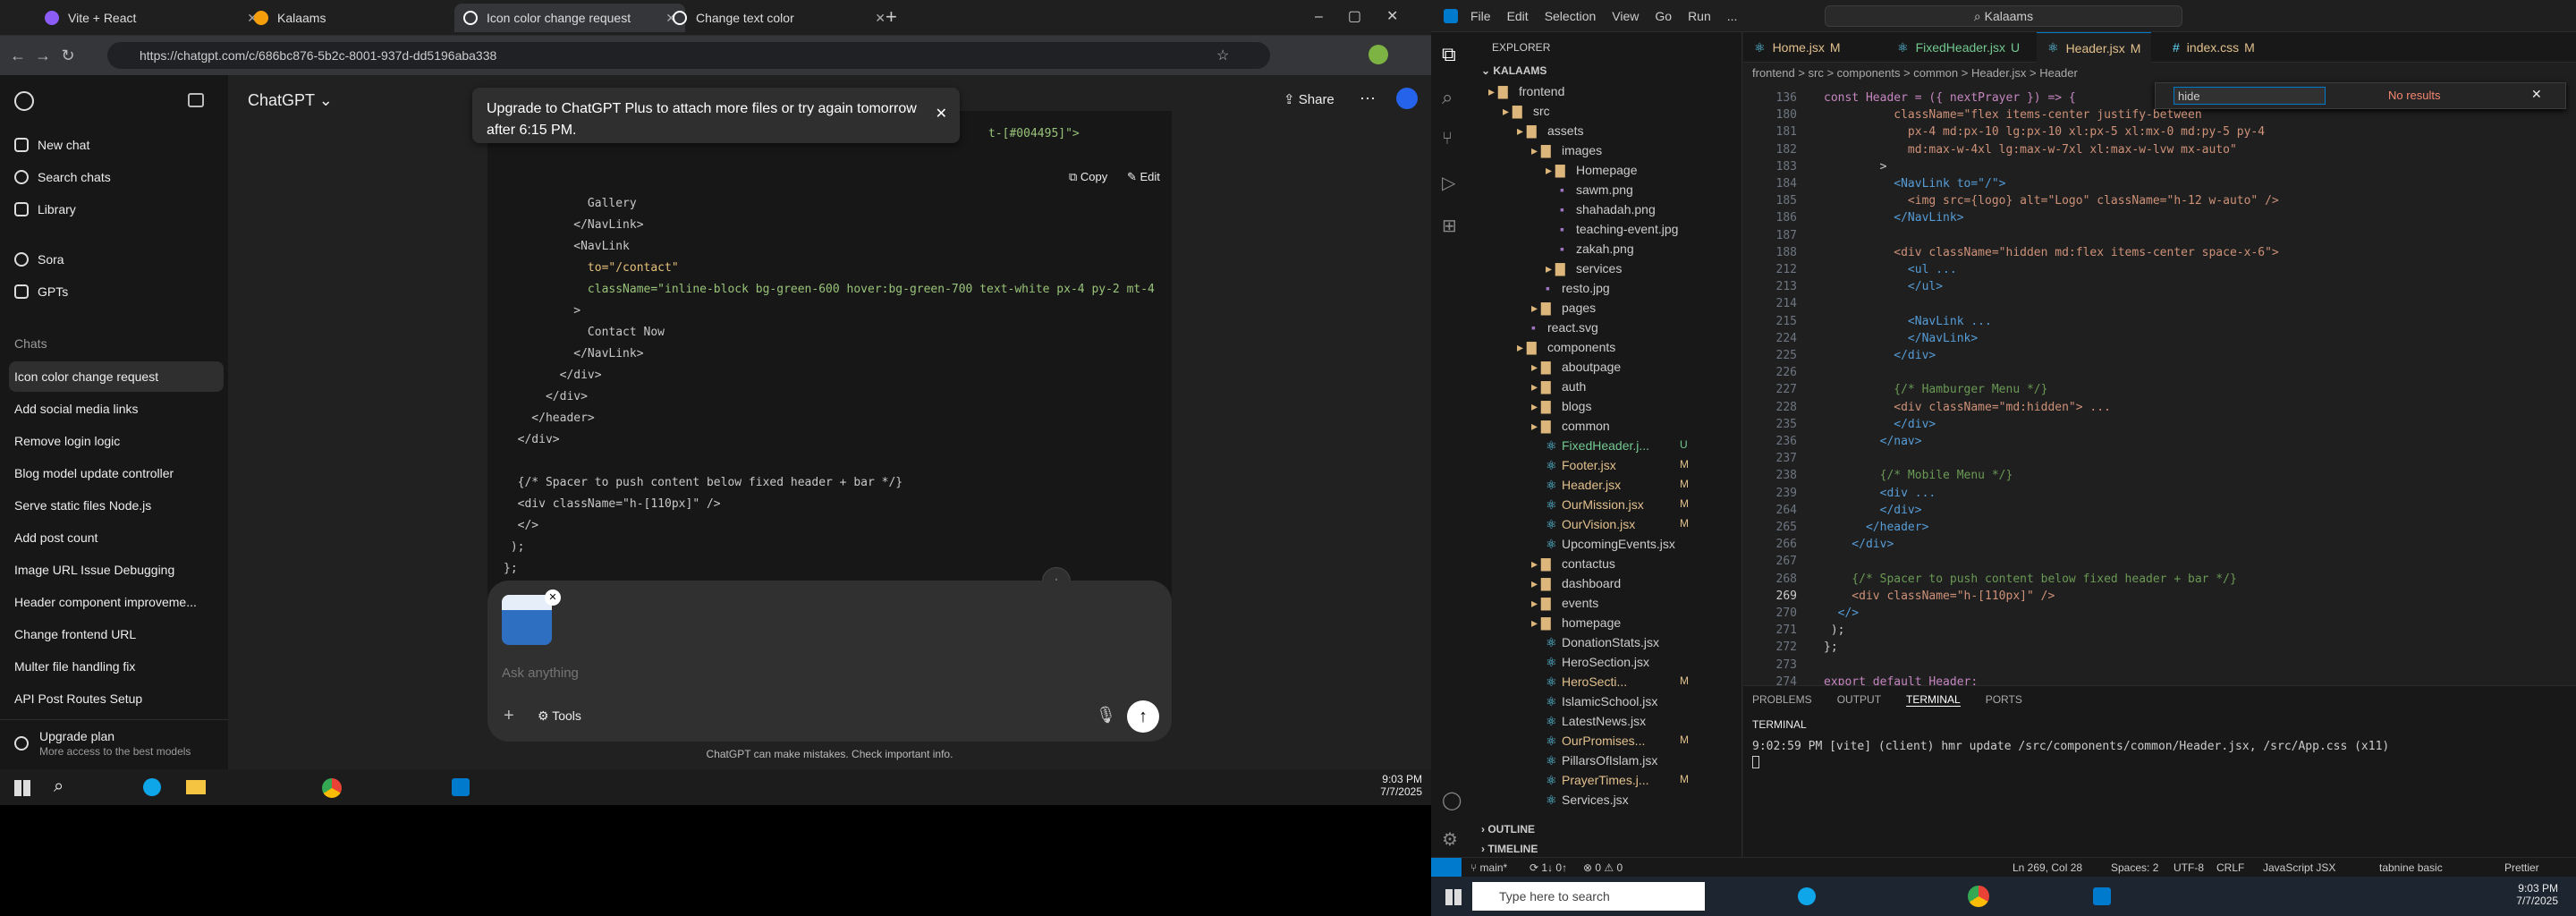 The height and width of the screenshot is (916, 2576). Describe the element at coordinates (1222, 55) in the screenshot. I see `bookmark-icon: ☆` at that location.